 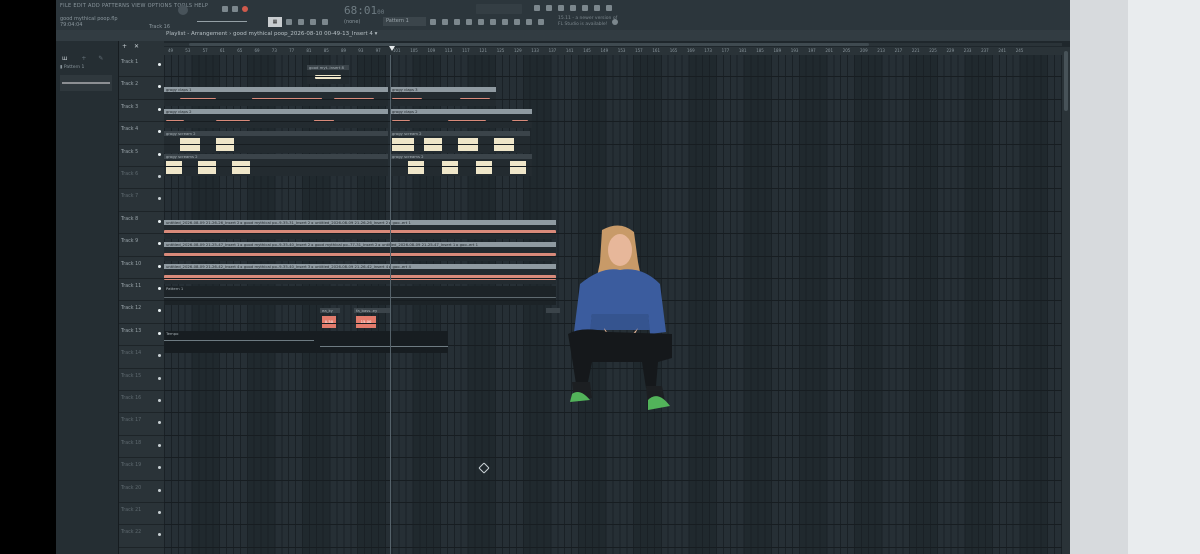 I want to click on browser-tab-pencil-icon: ✎, so click(x=100, y=58).